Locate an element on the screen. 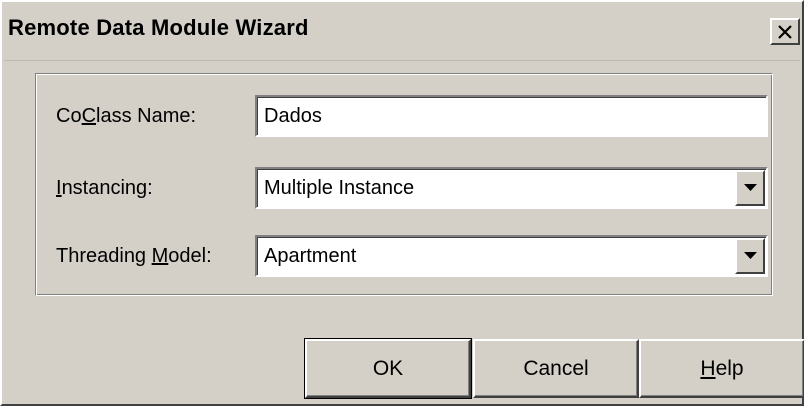  threading-dropdown-button is located at coordinates (750, 256).